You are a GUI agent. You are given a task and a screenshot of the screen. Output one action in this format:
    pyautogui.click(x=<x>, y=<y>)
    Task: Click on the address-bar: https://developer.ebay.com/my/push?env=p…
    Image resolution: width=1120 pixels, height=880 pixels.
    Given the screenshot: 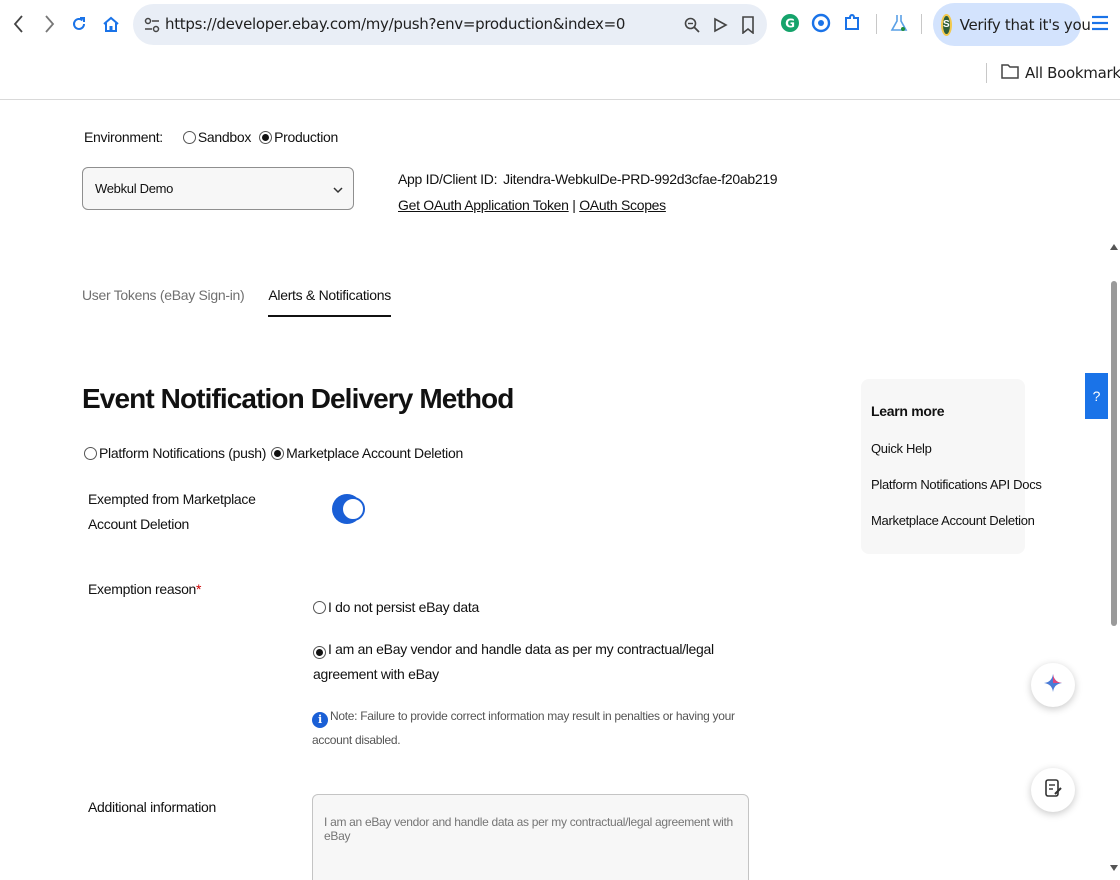 What is the action you would take?
    pyautogui.click(x=450, y=24)
    